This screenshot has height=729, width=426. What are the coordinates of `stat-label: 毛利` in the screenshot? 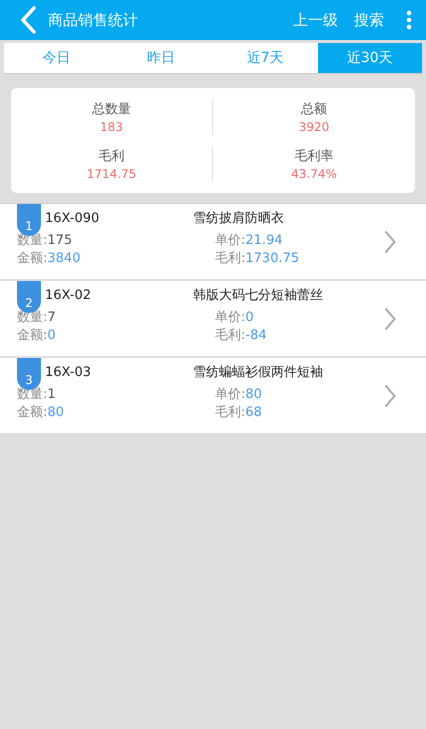 It's located at (111, 156).